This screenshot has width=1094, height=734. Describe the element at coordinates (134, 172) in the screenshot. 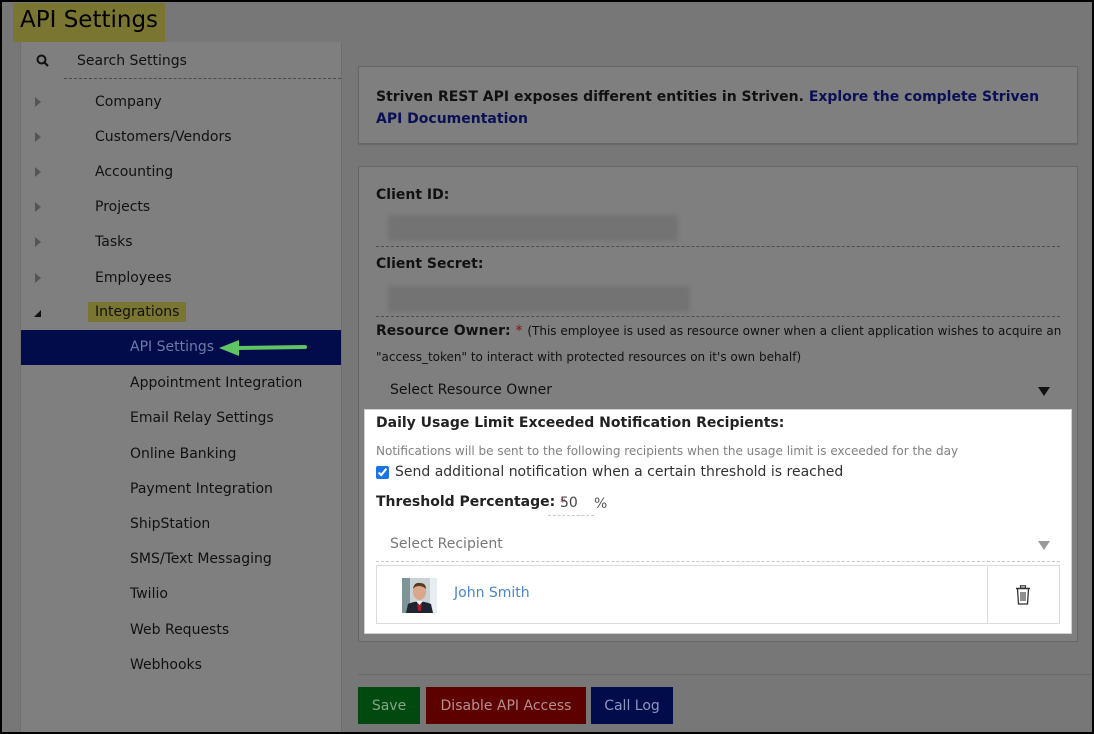

I see `sidebar-item-label: Accounting` at that location.